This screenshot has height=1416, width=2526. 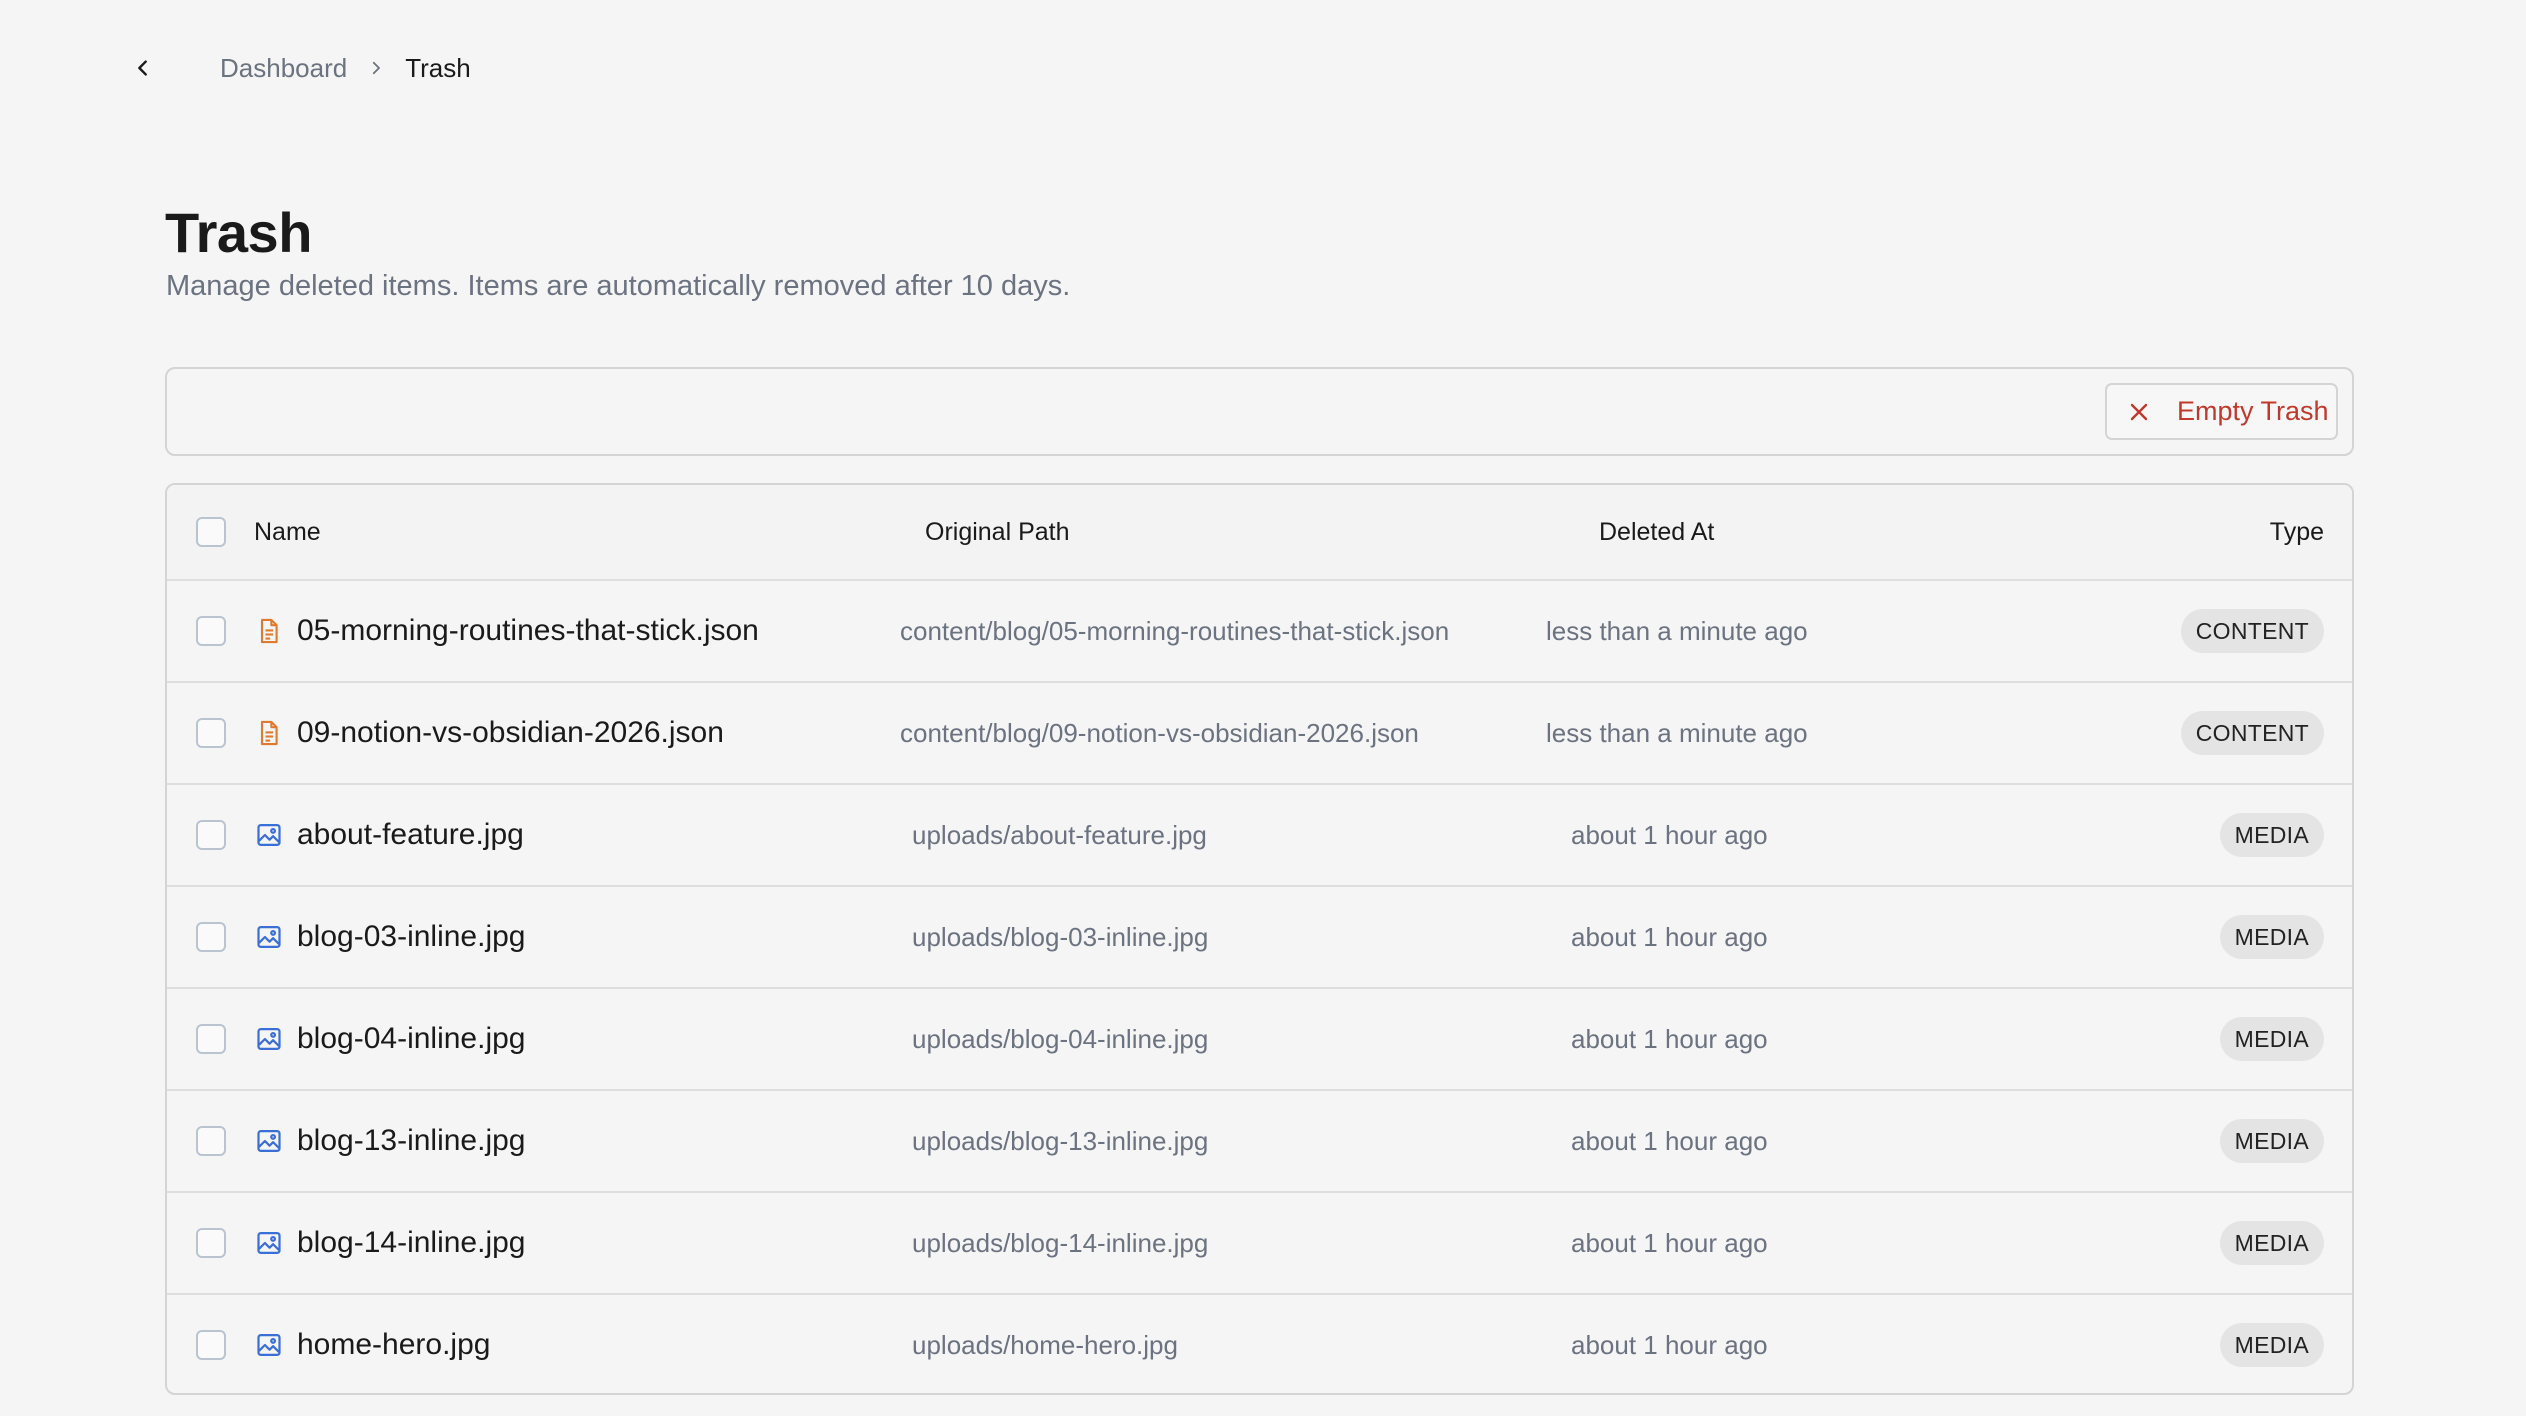 I want to click on item-path: uploads/blog-14-inline.jpg, so click(x=1060, y=1242).